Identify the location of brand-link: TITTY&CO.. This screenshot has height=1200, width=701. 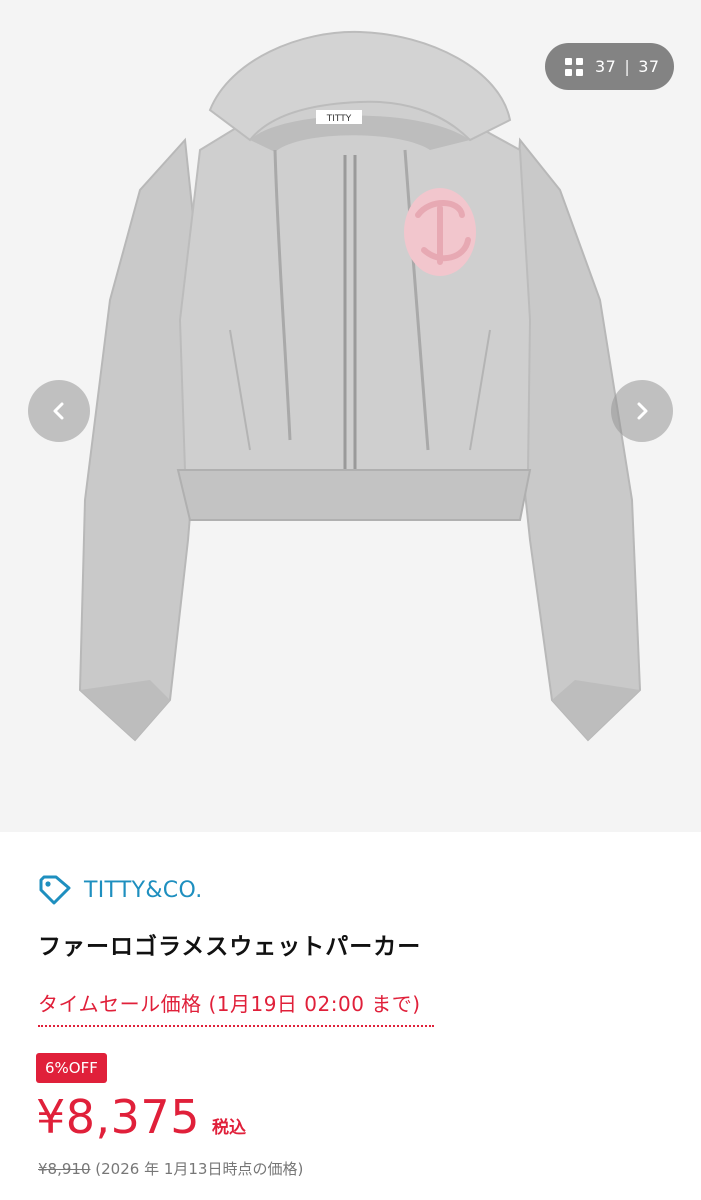
(120, 890).